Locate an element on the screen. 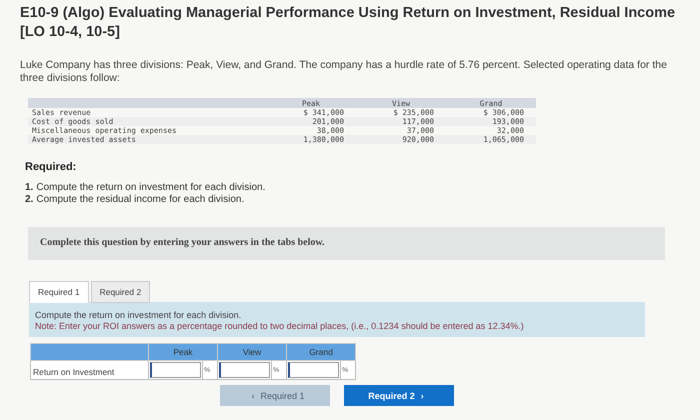  column-header: Peak is located at coordinates (183, 352).